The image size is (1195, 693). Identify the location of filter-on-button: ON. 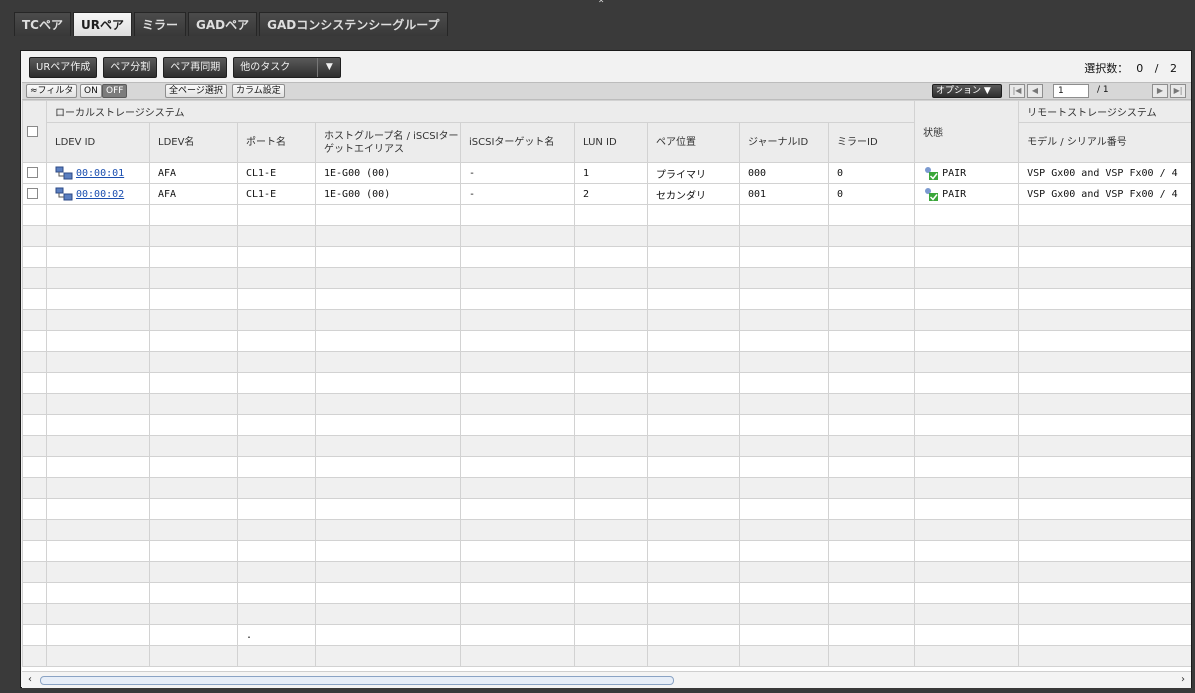
(91, 91).